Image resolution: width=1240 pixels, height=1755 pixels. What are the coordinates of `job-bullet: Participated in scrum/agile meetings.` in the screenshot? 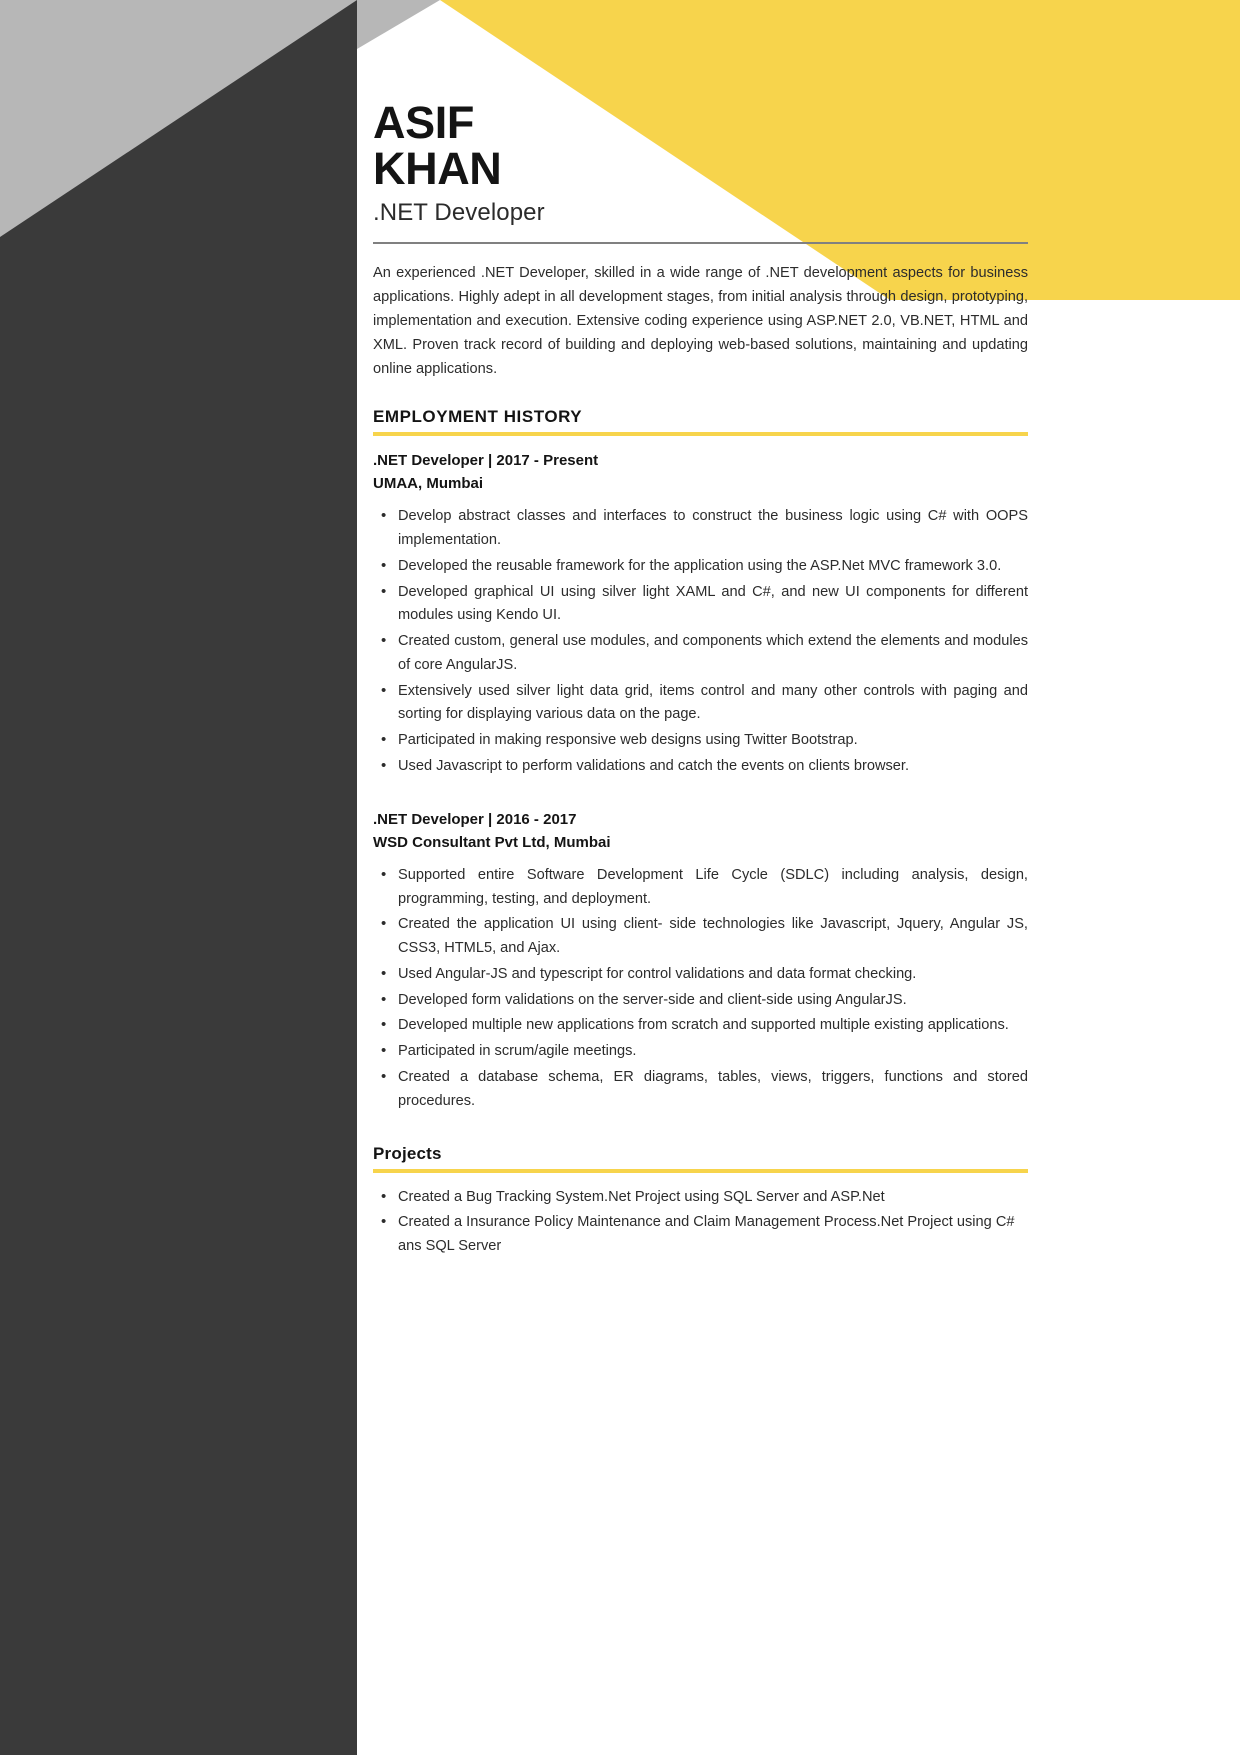 It's located at (700, 1051).